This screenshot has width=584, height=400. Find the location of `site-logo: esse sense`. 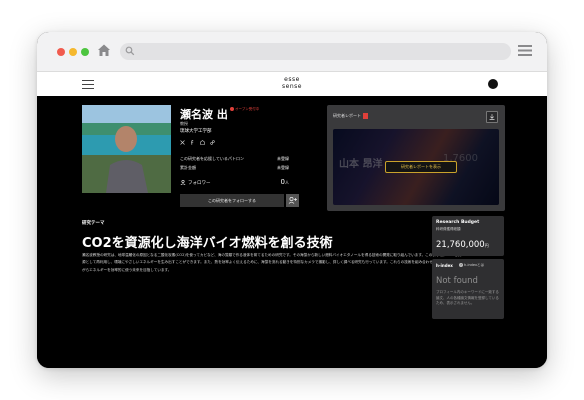

site-logo: esse sense is located at coordinates (292, 83).